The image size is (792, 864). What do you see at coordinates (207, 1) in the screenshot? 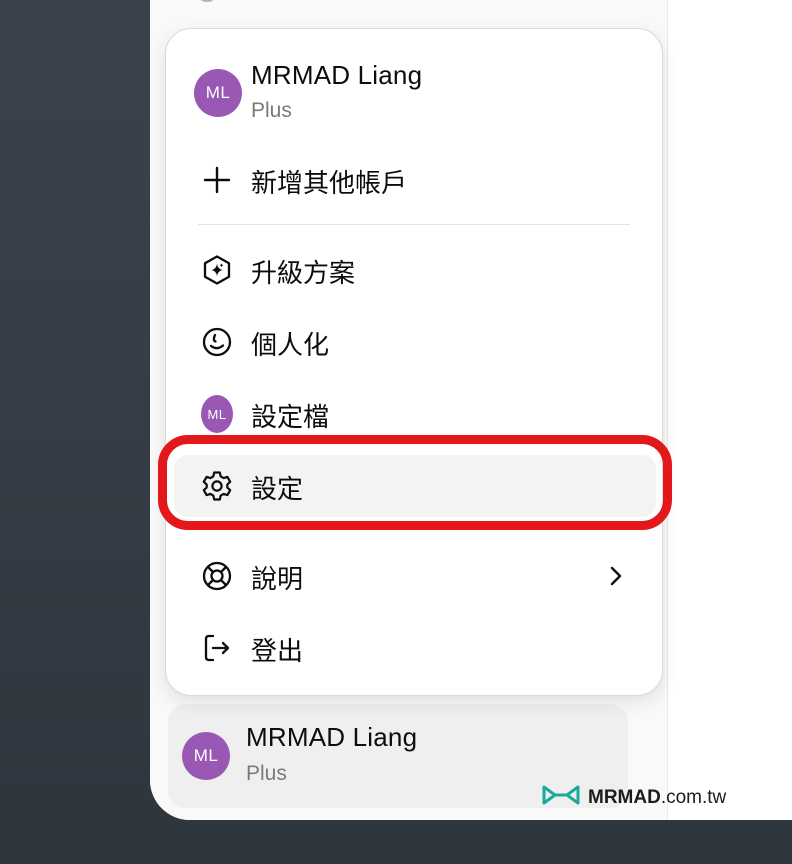
I see `sidebar-scroll-hint-icon` at bounding box center [207, 1].